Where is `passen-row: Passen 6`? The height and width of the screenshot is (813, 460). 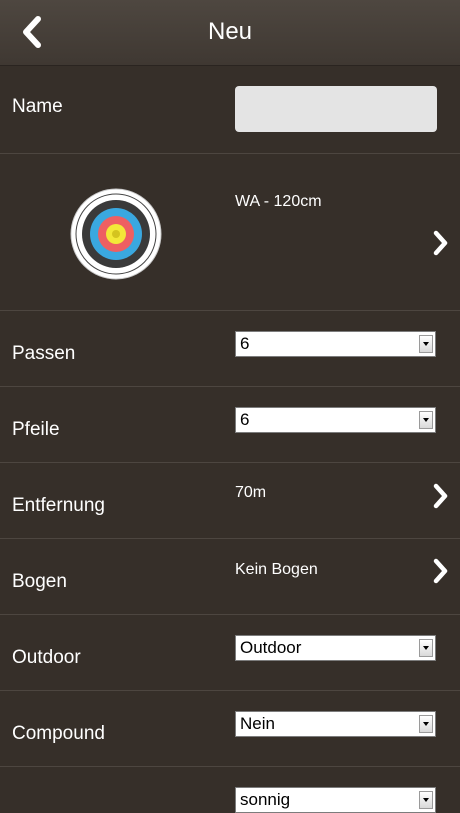
passen-row: Passen 6 is located at coordinates (230, 349).